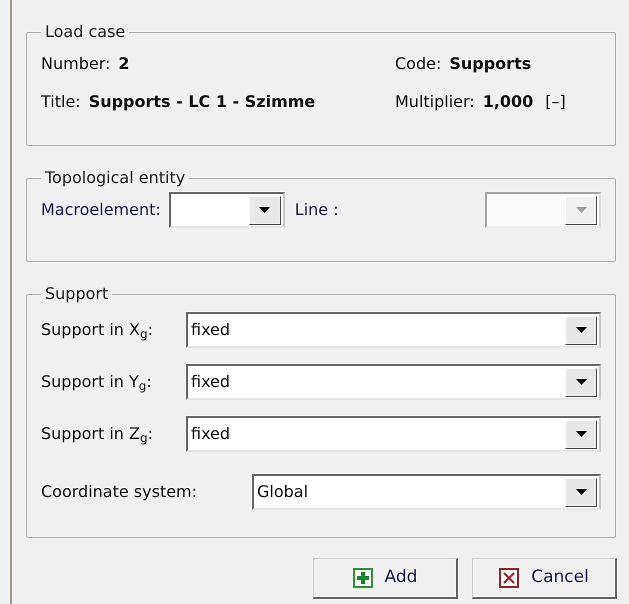 This screenshot has height=604, width=629. Describe the element at coordinates (119, 492) in the screenshot. I see `field-label: Coordinate system:` at that location.